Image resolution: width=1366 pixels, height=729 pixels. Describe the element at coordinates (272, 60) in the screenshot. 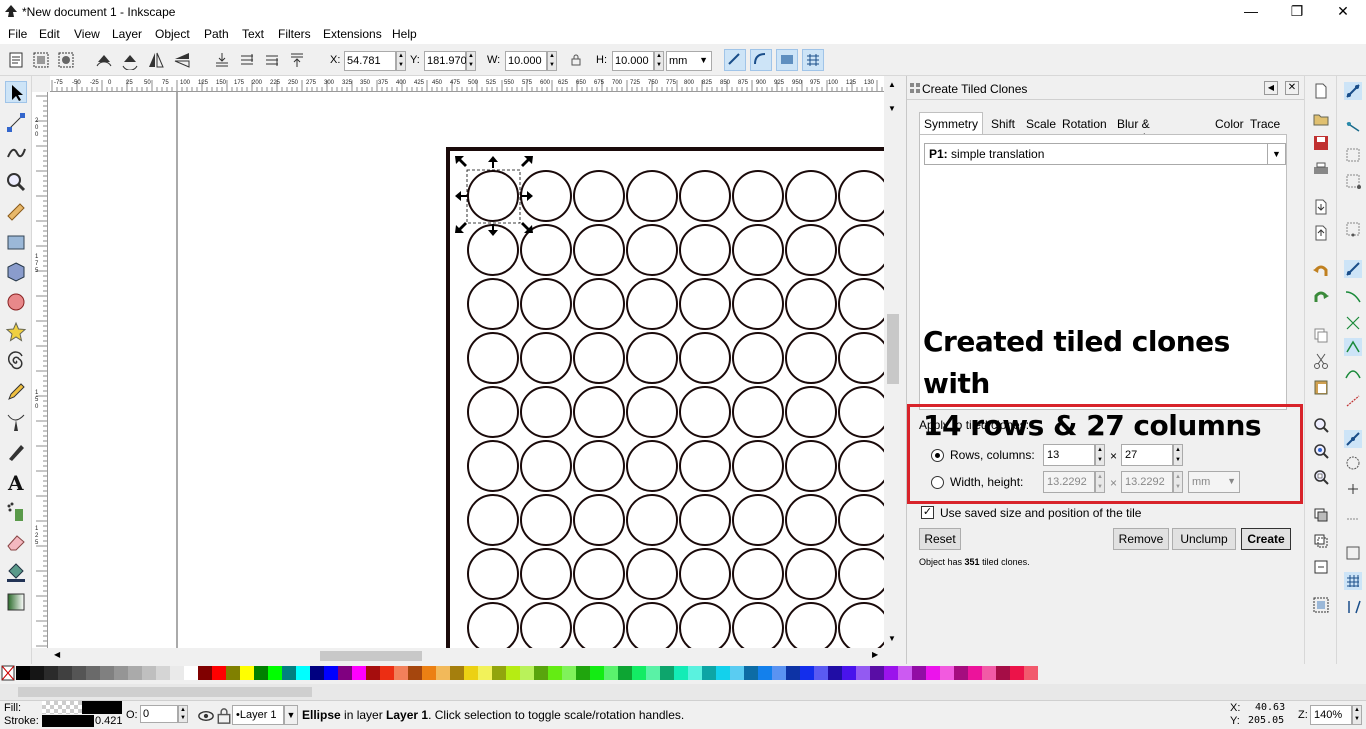

I see `raise-icon` at that location.